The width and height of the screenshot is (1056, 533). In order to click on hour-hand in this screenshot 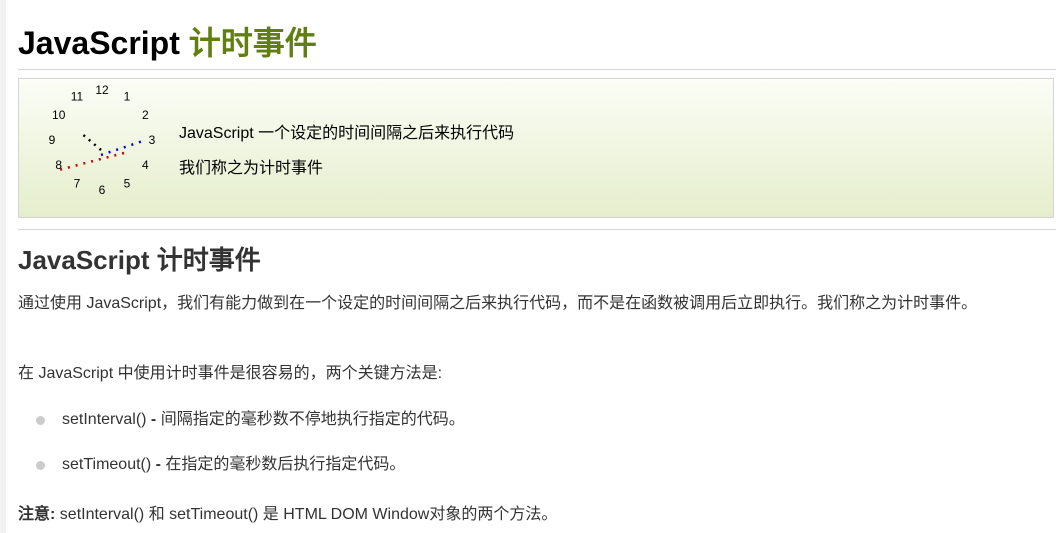, I will do `click(91, 141)`.